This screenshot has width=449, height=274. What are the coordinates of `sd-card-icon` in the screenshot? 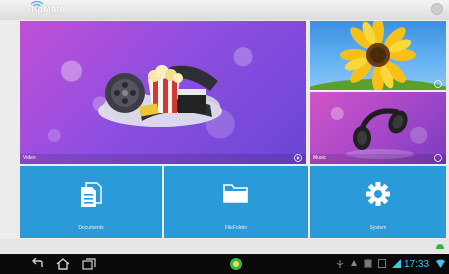 It's located at (368, 263).